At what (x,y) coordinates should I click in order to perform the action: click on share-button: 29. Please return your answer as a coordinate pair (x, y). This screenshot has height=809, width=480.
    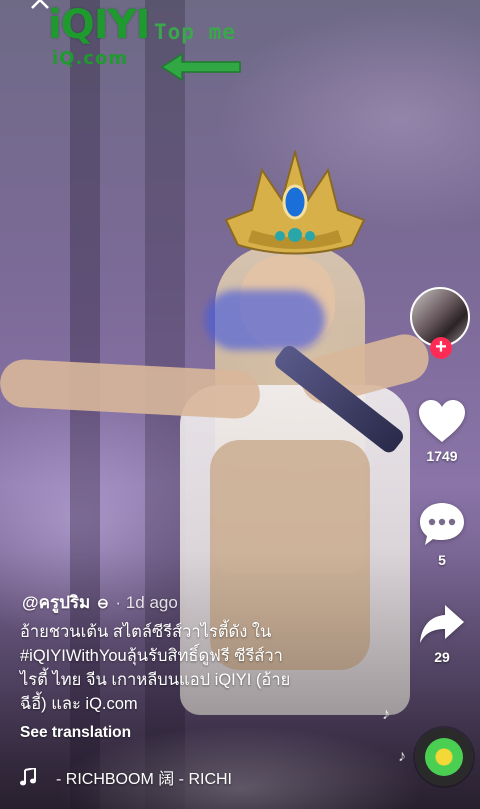
    Looking at the image, I should click on (442, 634).